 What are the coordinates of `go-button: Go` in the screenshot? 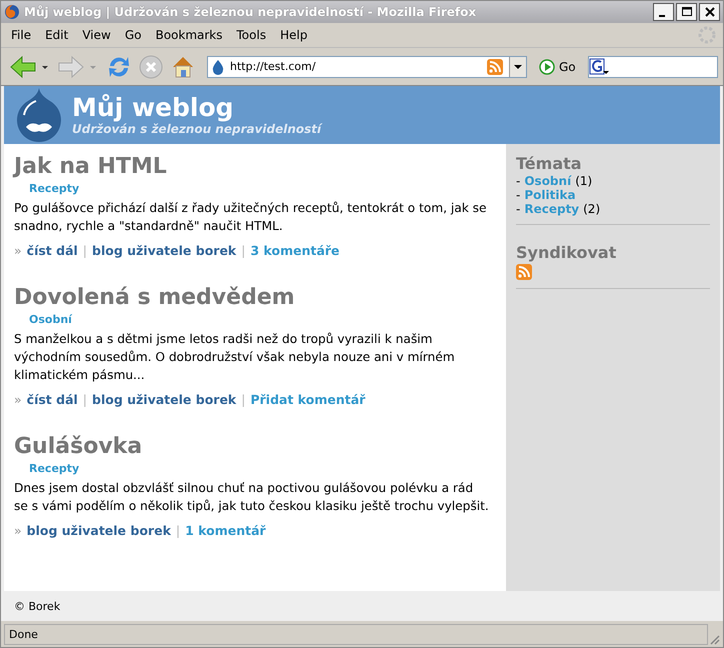 It's located at (567, 67).